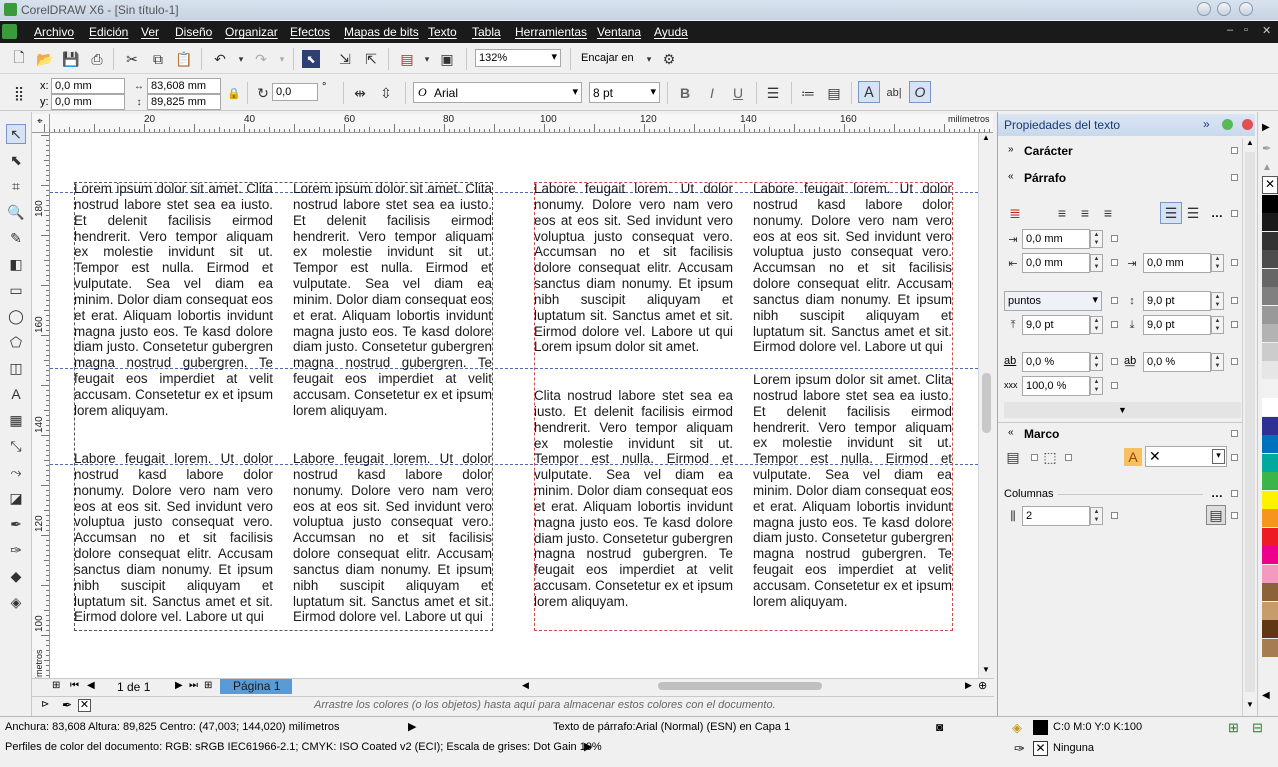  Describe the element at coordinates (1234, 515) in the screenshot. I see `column-settings-checkbox` at that location.